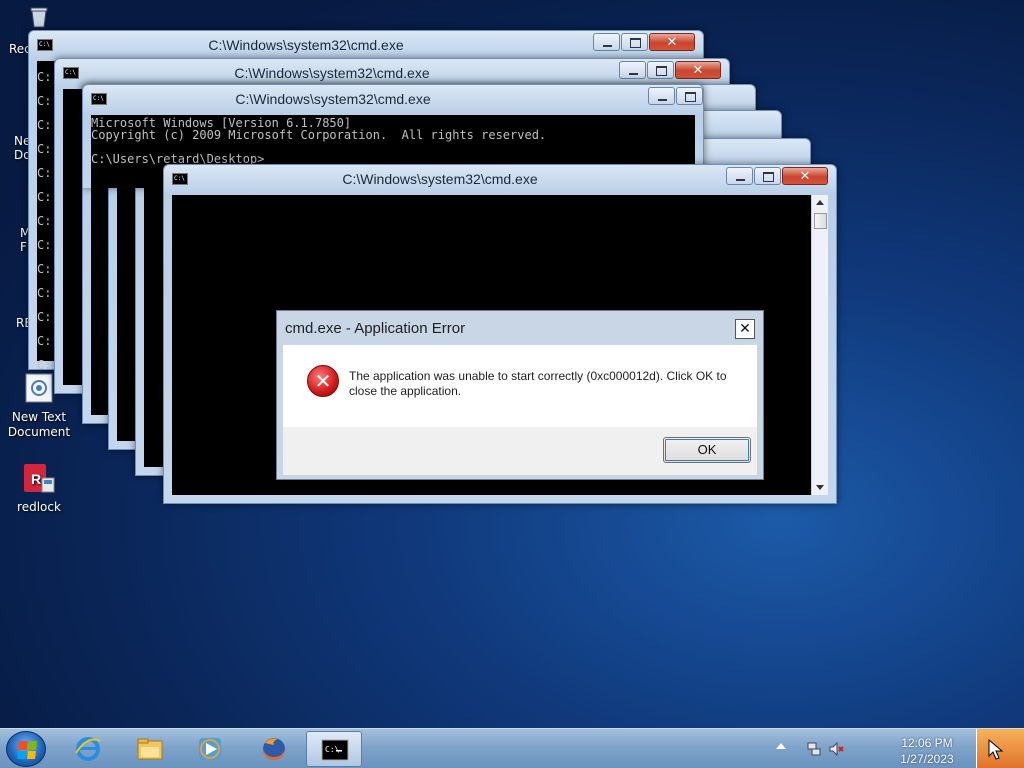 This screenshot has height=768, width=1024. I want to click on scroll-thumb, so click(820, 221).